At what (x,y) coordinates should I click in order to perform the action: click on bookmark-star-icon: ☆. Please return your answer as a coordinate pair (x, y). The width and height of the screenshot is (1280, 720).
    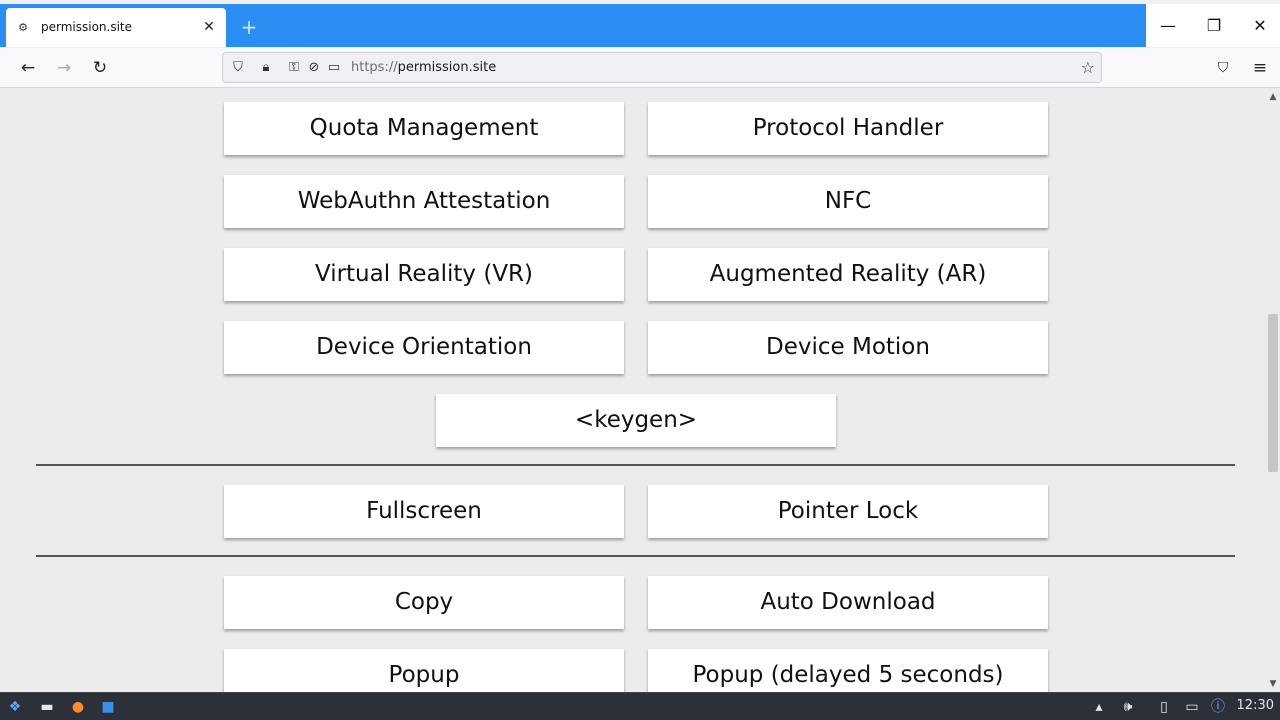
    Looking at the image, I should click on (1088, 67).